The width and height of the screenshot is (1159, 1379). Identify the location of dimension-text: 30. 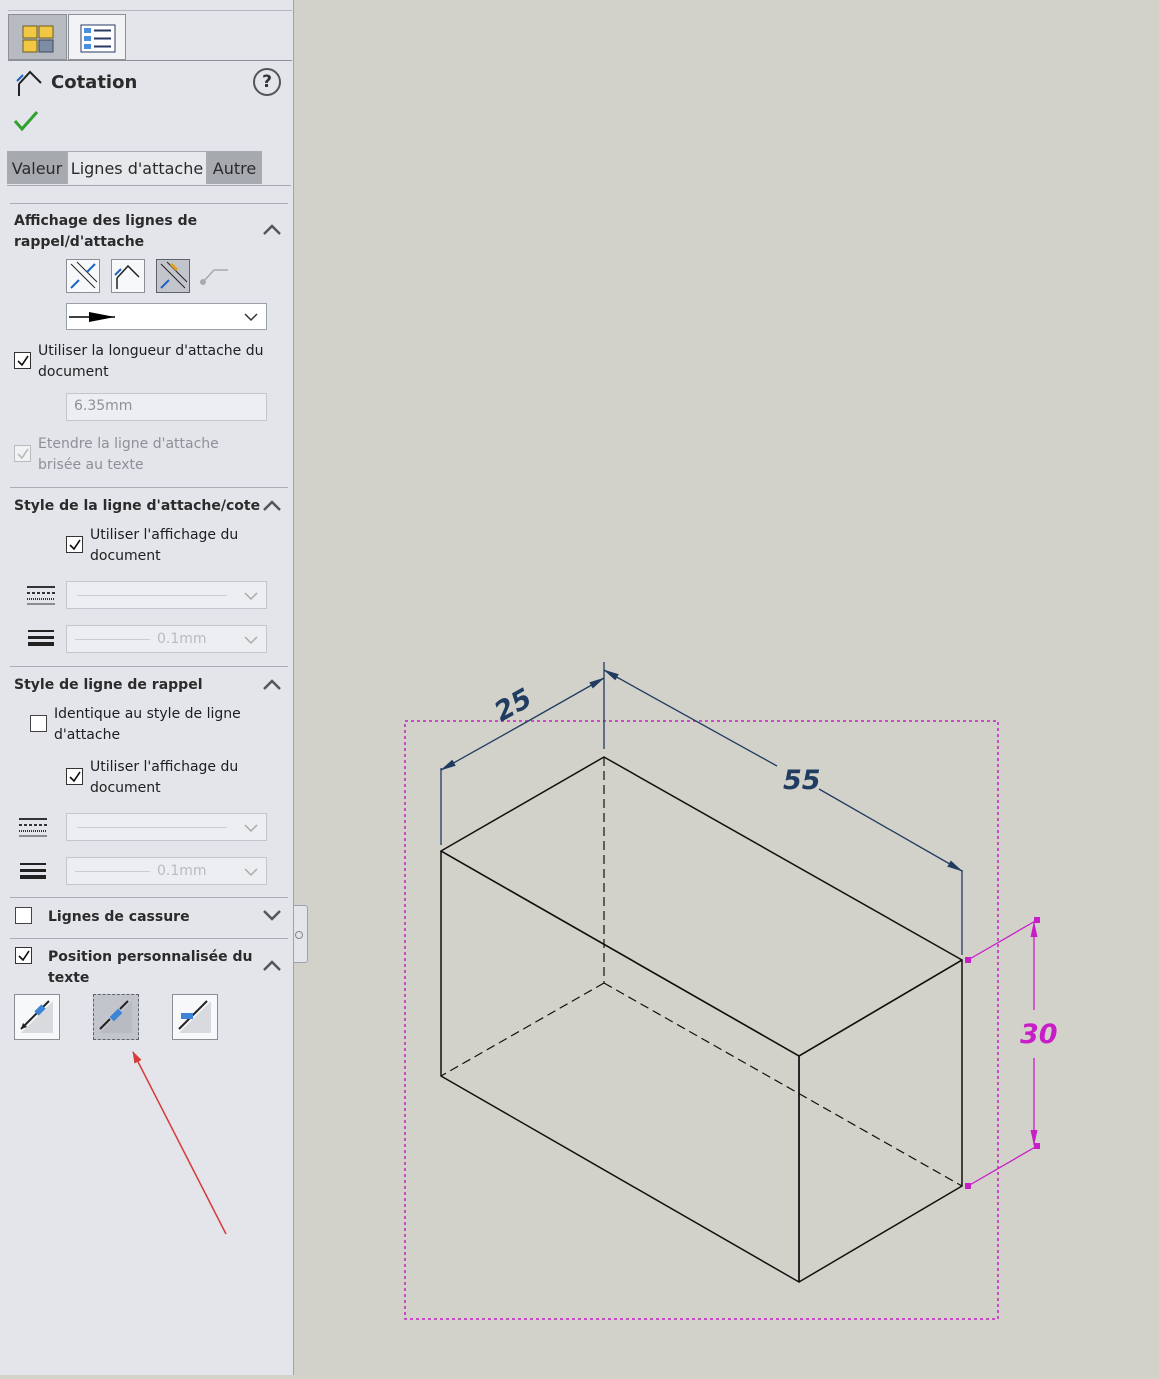
(1039, 1034).